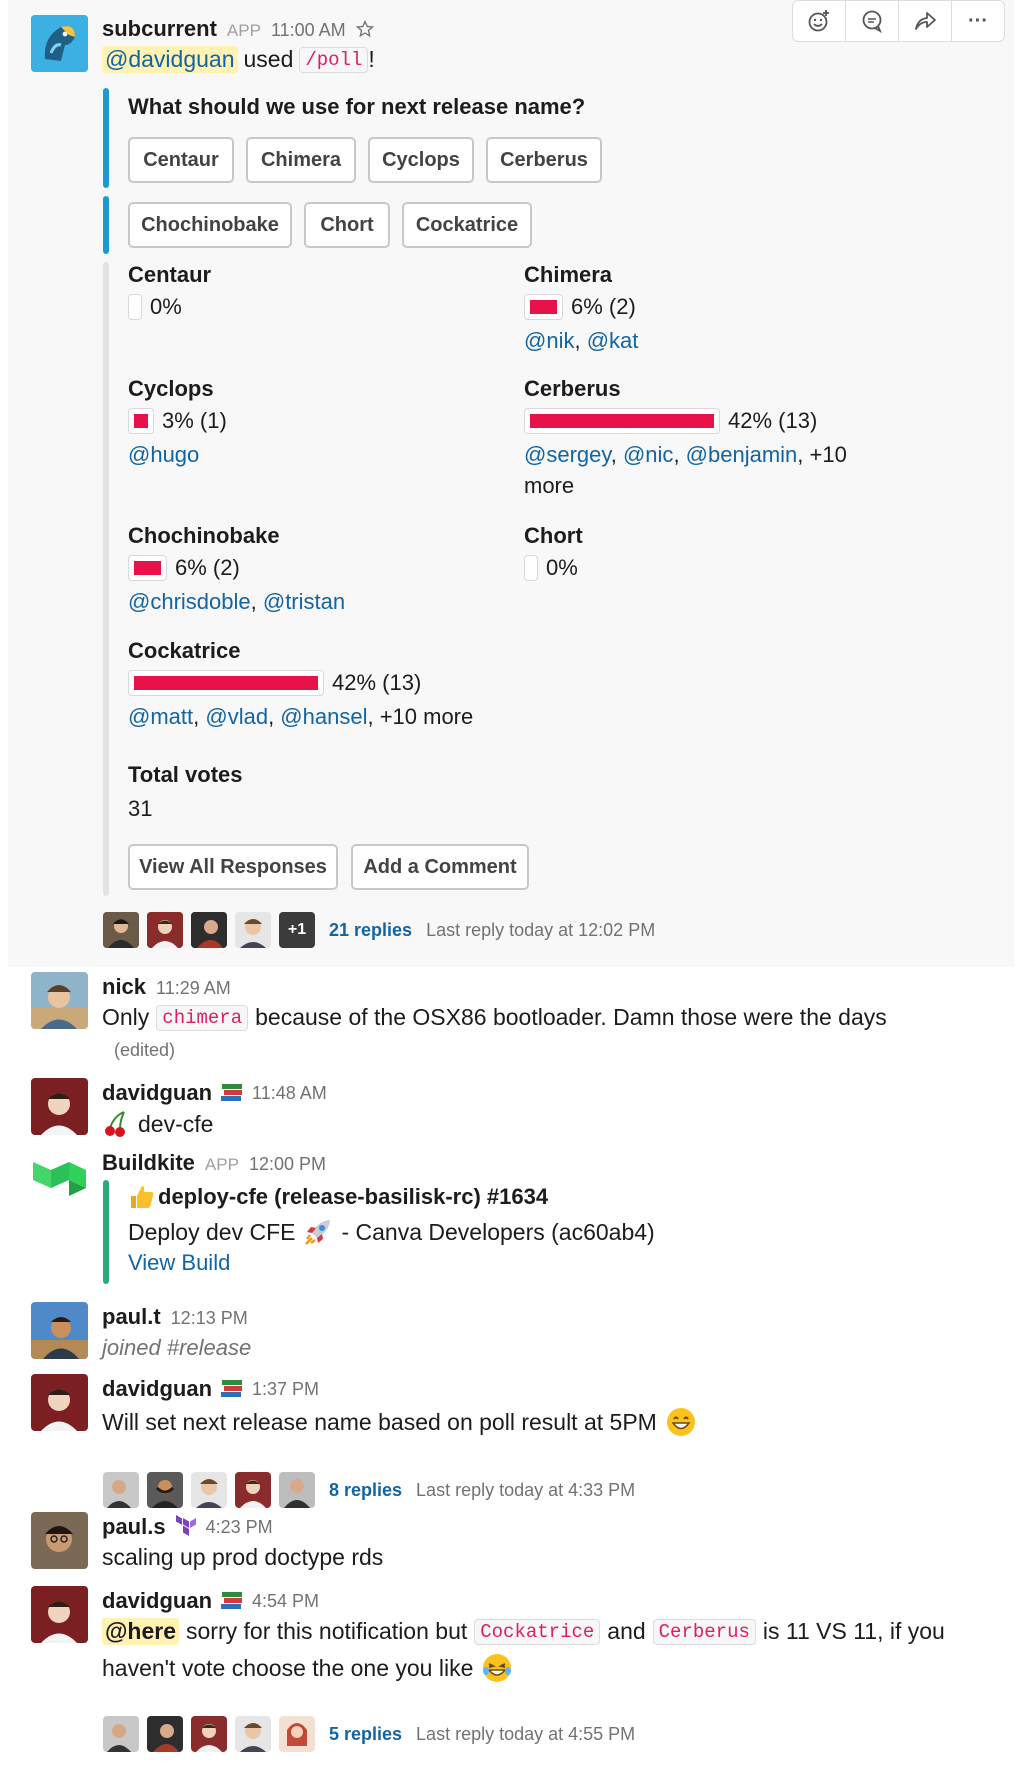  What do you see at coordinates (323, 716) in the screenshot?
I see `voter-mention: @hansel` at bounding box center [323, 716].